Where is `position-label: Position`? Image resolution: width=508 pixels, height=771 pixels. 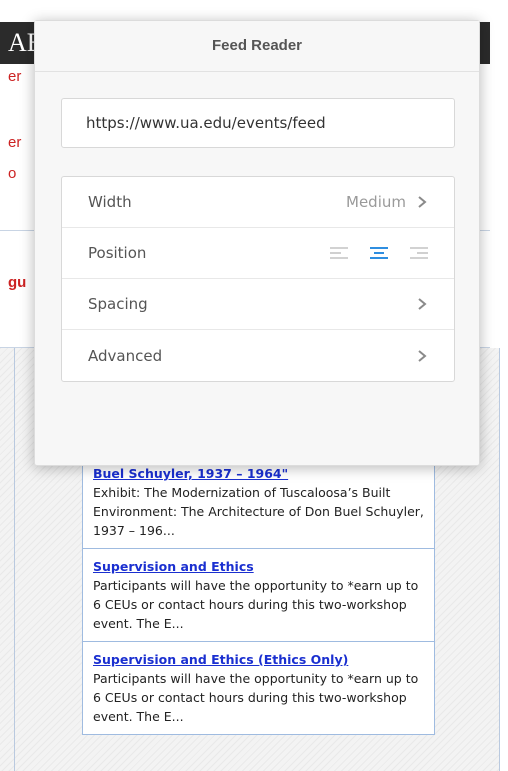
position-label: Position is located at coordinates (117, 253).